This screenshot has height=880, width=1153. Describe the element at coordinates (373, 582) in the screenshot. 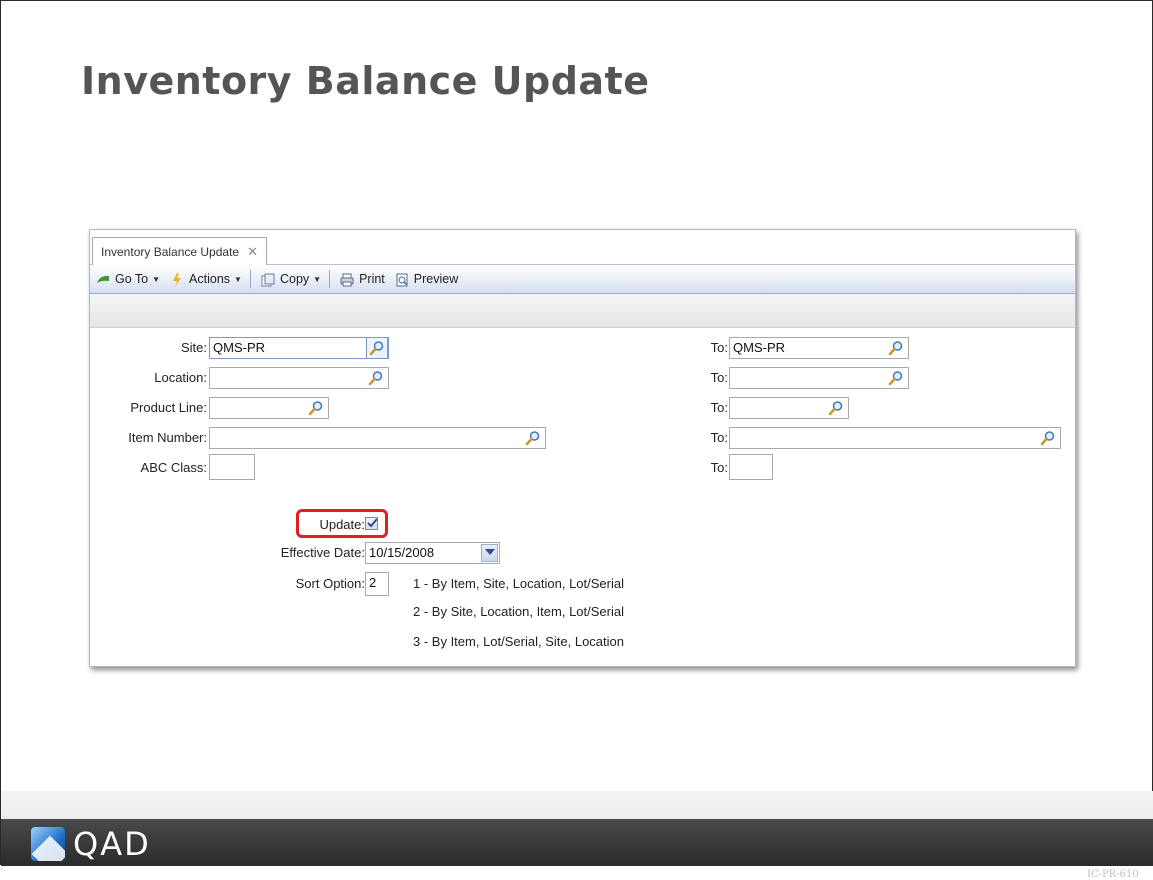

I see `sort-option-value: 2` at that location.